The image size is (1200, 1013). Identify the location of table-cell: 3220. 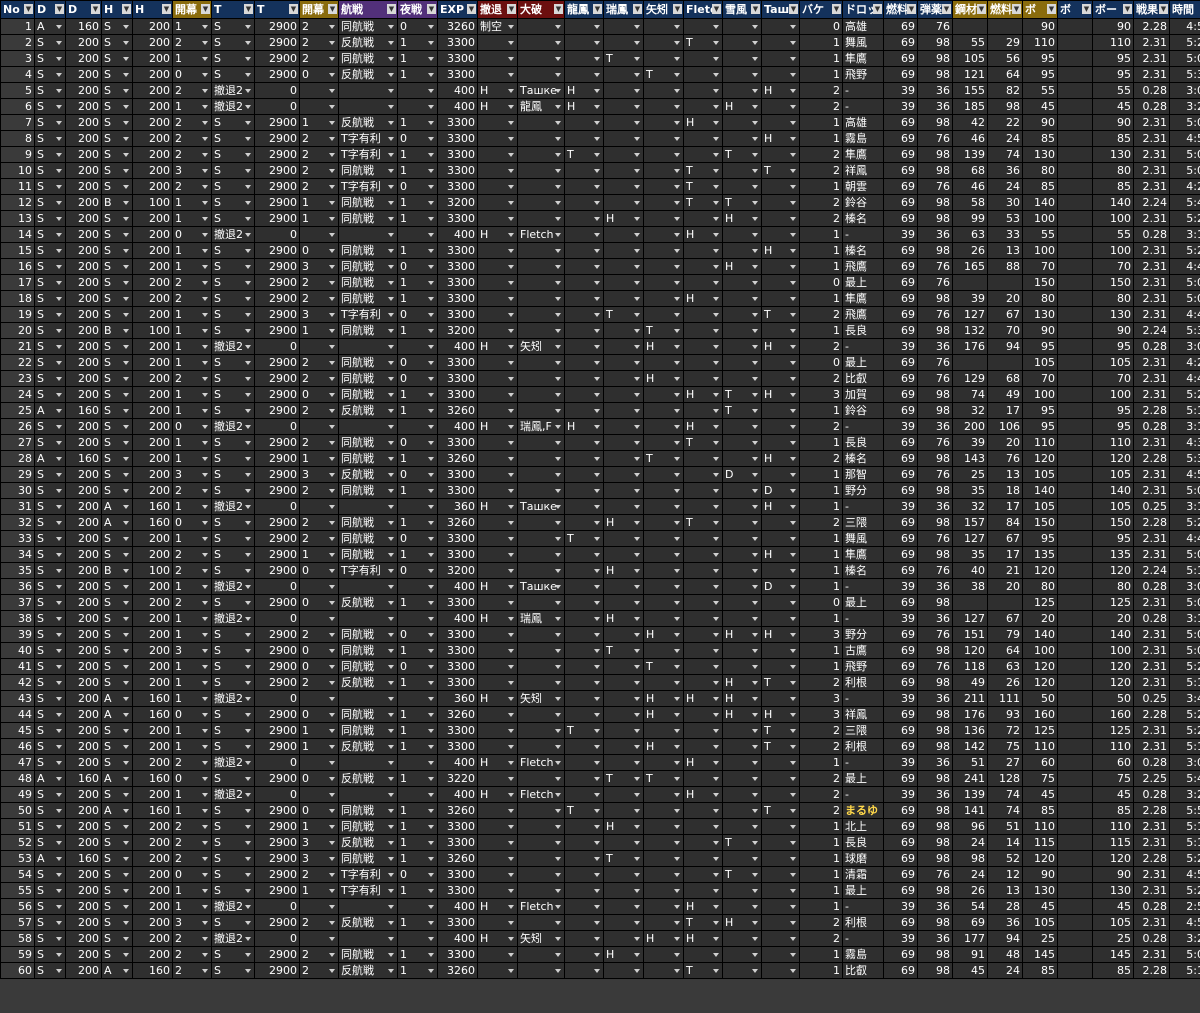
(457, 778).